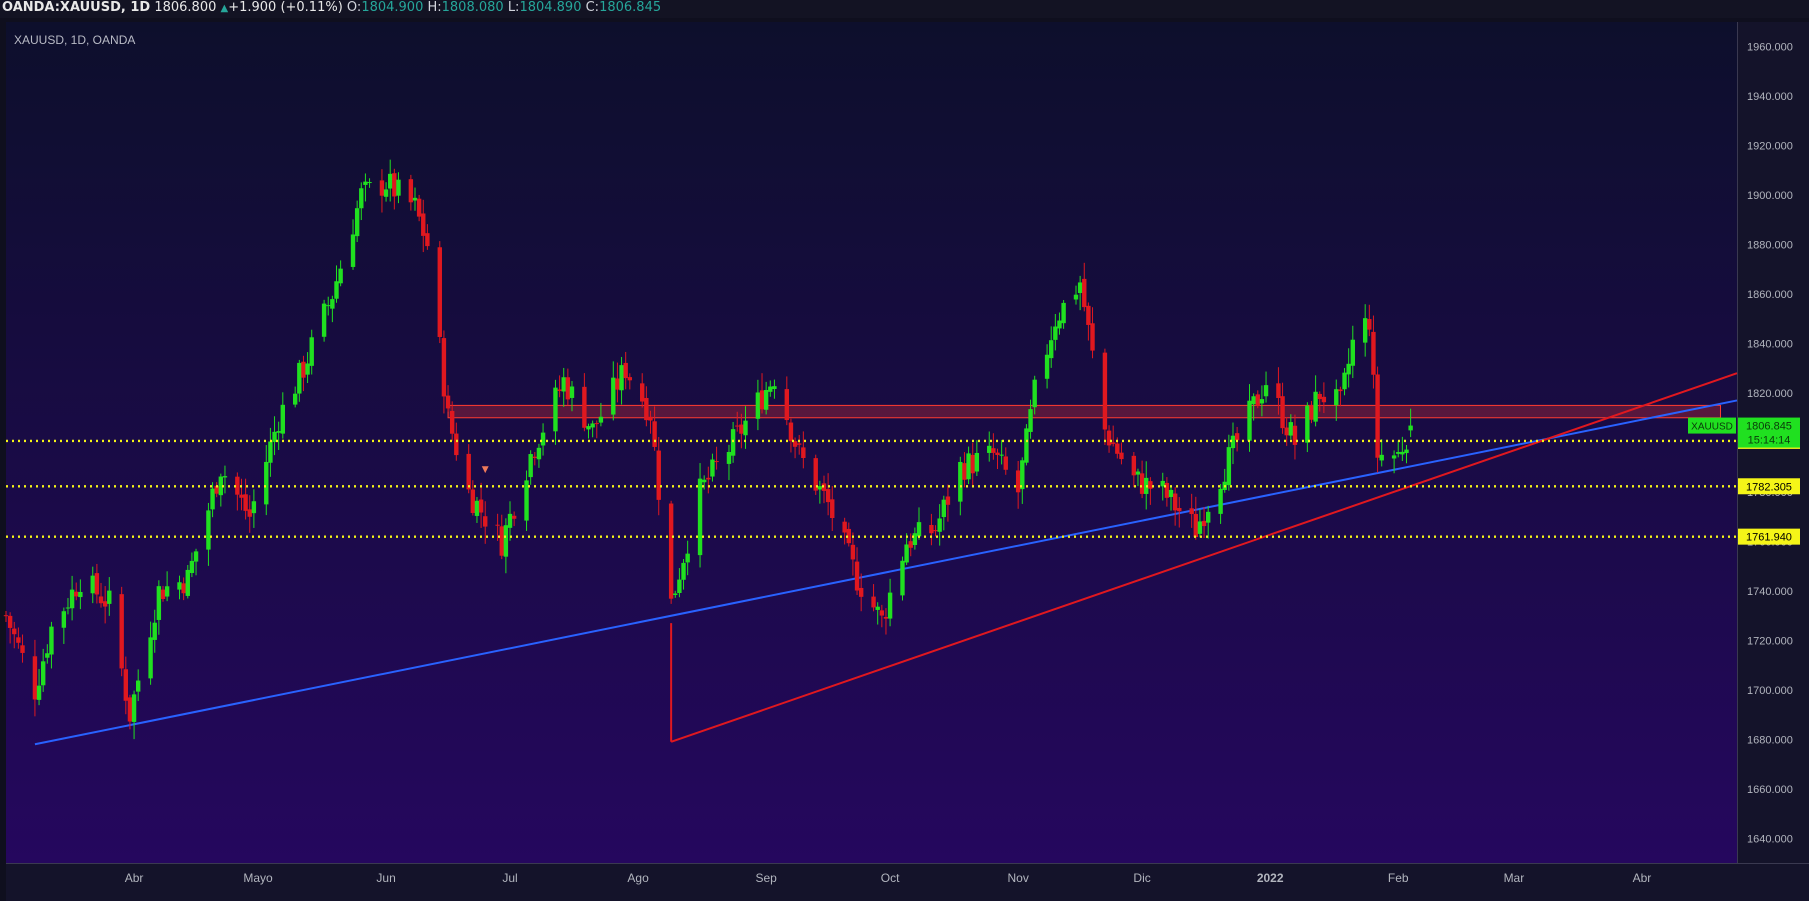 The image size is (1809, 901). What do you see at coordinates (1514, 878) in the screenshot?
I see `time-tick-label: Mar` at bounding box center [1514, 878].